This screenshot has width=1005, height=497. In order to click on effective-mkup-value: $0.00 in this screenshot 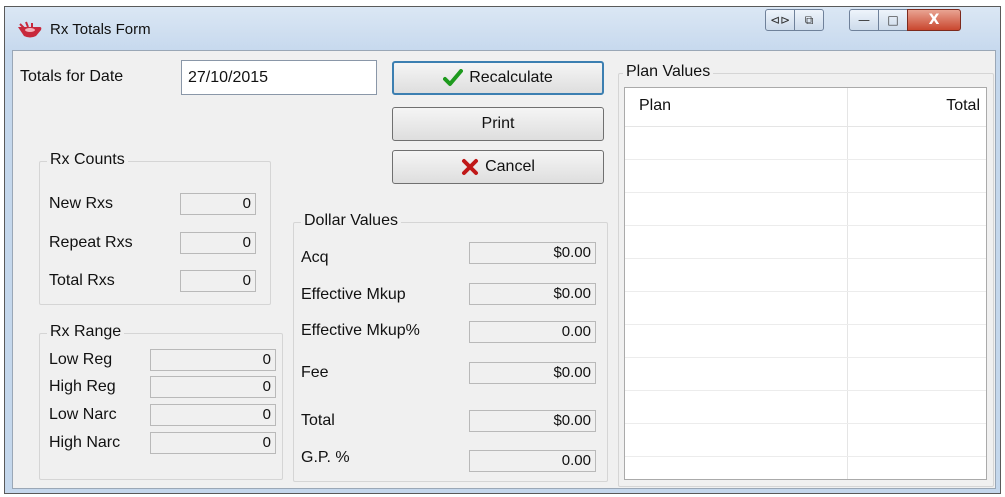, I will do `click(532, 294)`.